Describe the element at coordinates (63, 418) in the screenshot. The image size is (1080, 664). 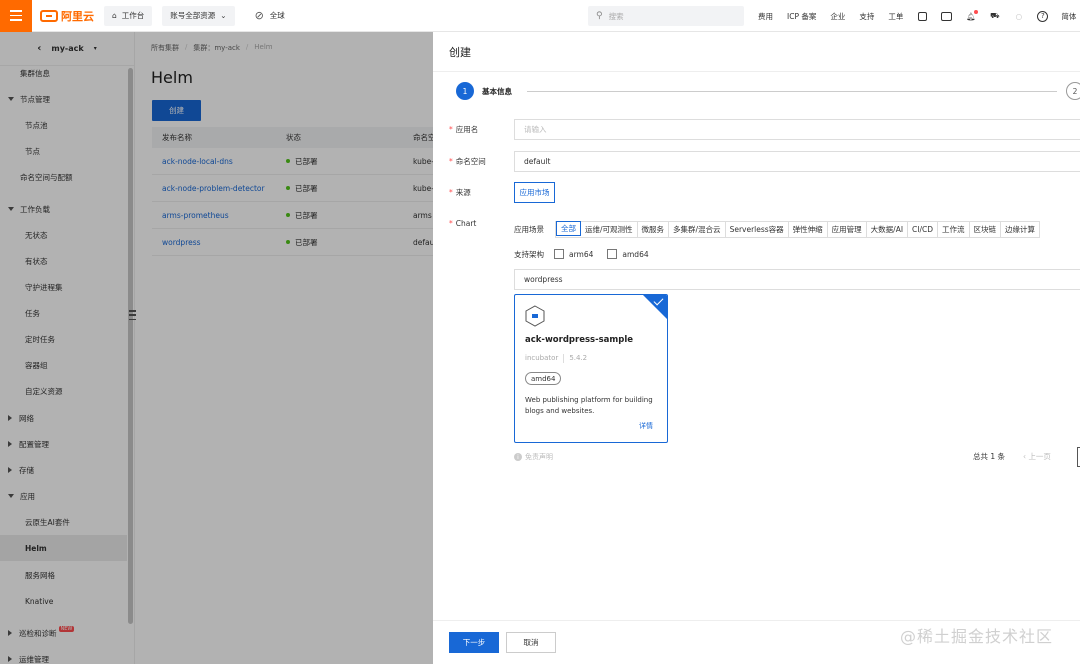
I see `sidebar-item: 网络` at that location.